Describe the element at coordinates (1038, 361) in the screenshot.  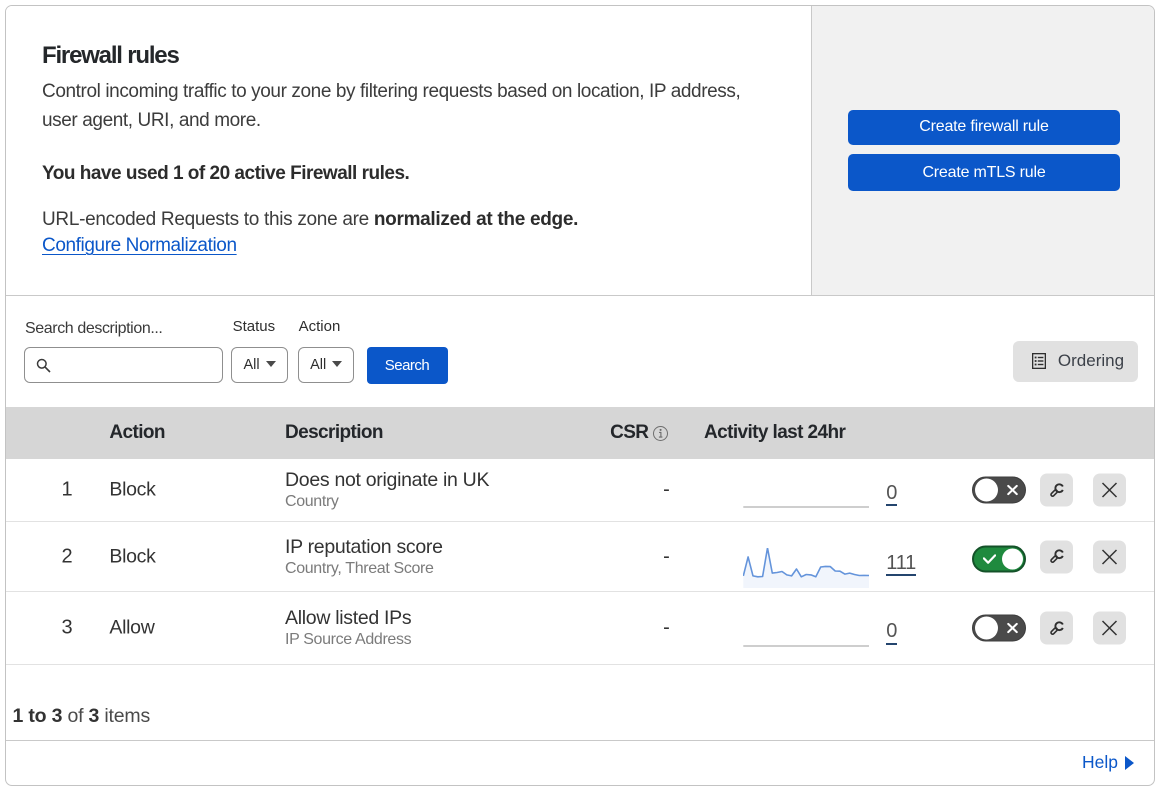
I see `ordering-list-icon` at that location.